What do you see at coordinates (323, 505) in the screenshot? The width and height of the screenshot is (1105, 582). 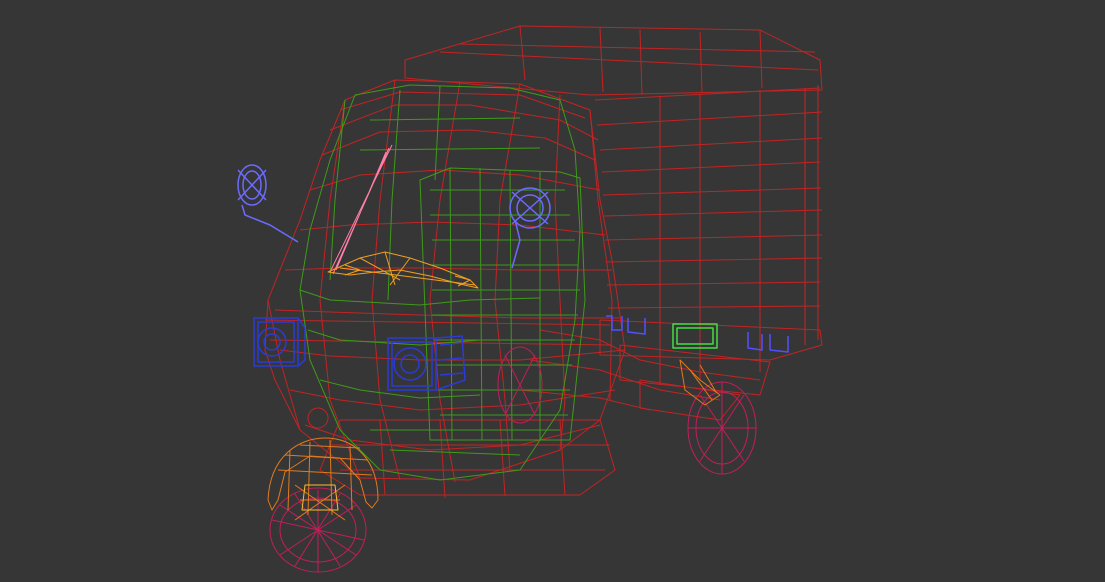 I see `front-wheel-wireframe` at bounding box center [323, 505].